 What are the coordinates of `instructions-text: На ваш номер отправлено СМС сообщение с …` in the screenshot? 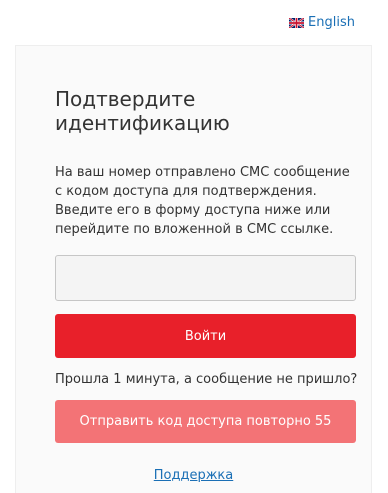 It's located at (202, 201).